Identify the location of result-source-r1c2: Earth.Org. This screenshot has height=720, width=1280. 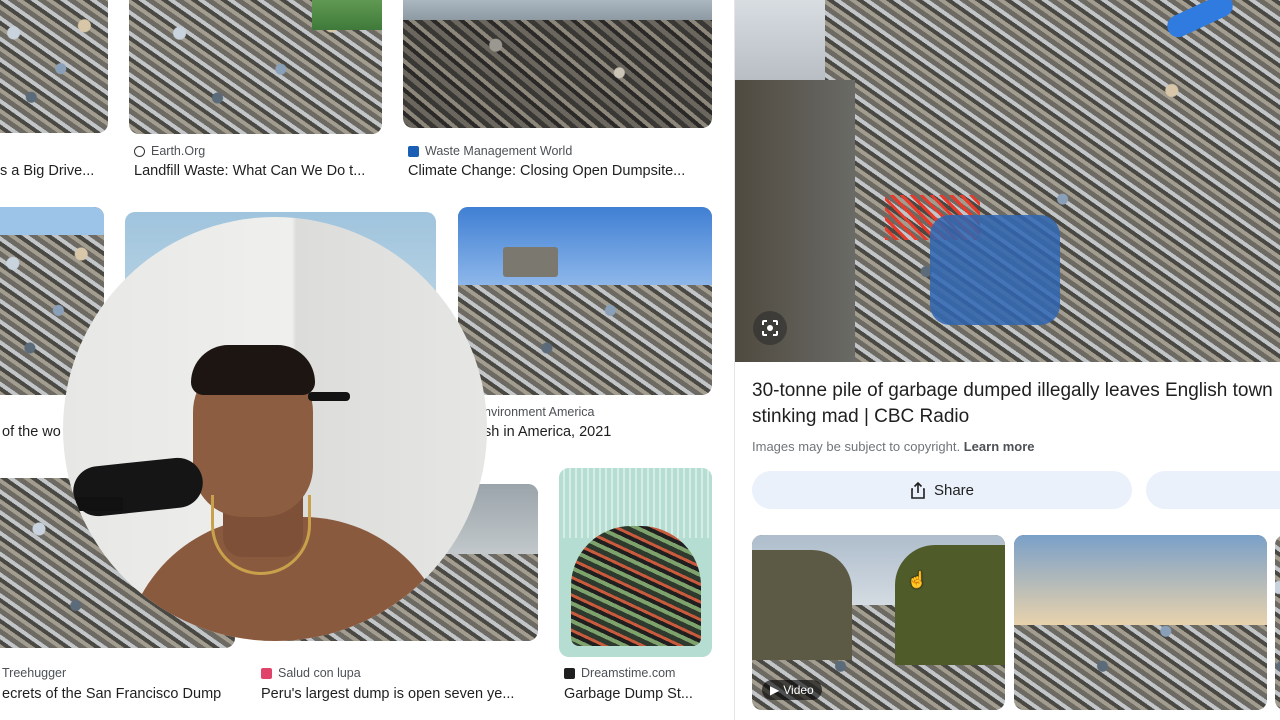
(169, 151).